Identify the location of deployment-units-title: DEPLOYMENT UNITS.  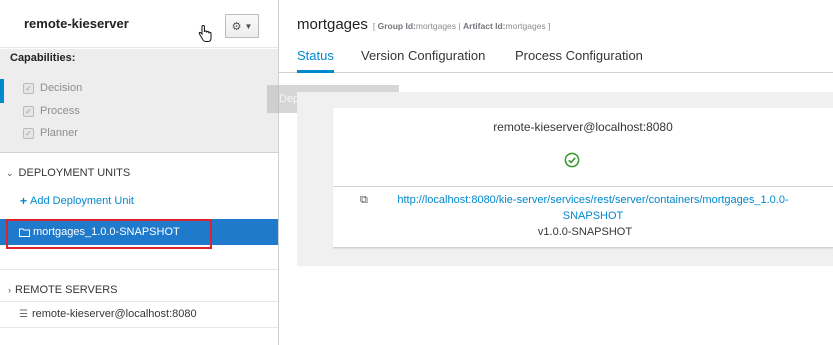
(74, 173).